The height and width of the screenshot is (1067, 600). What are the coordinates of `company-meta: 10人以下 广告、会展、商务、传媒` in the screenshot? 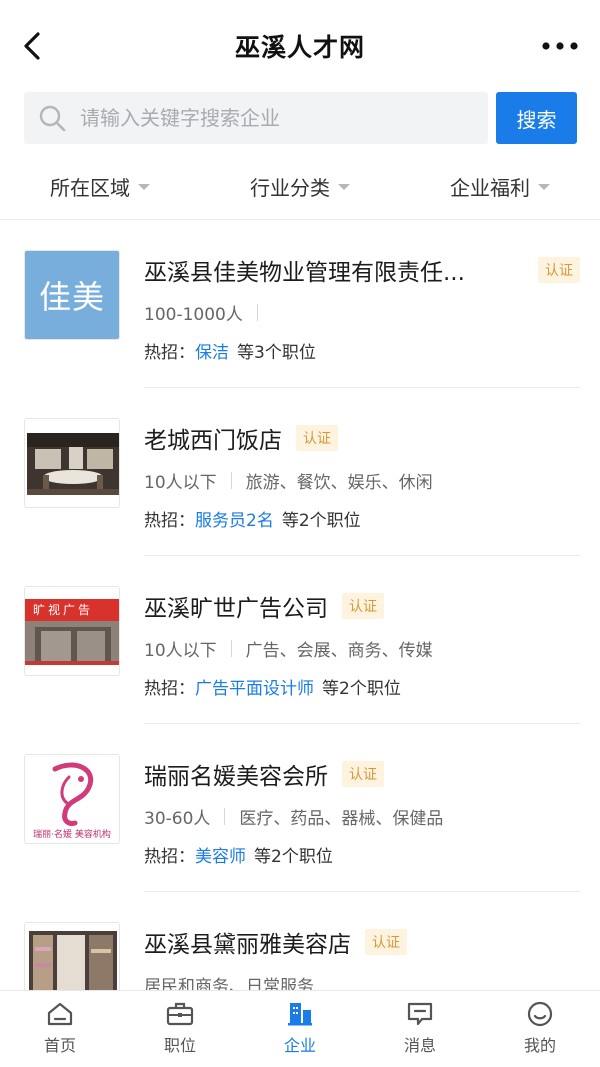 It's located at (288, 648).